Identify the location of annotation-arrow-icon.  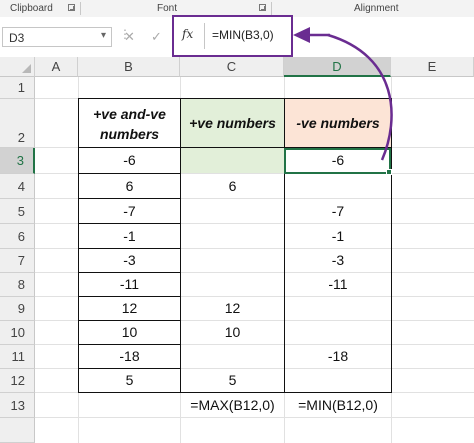
(343, 94).